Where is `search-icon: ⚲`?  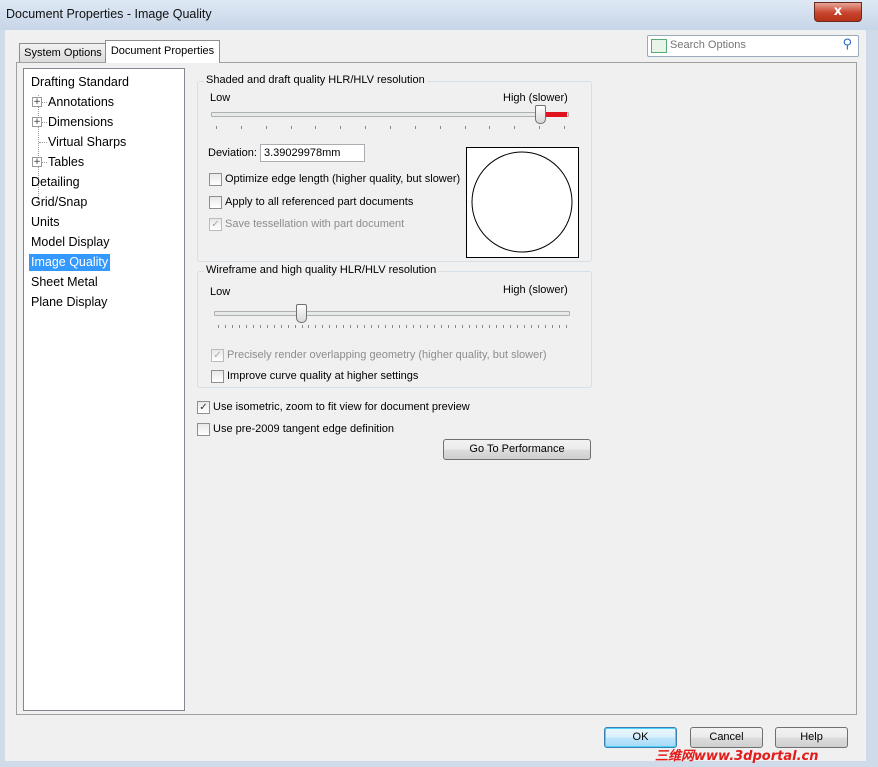 search-icon: ⚲ is located at coordinates (847, 44).